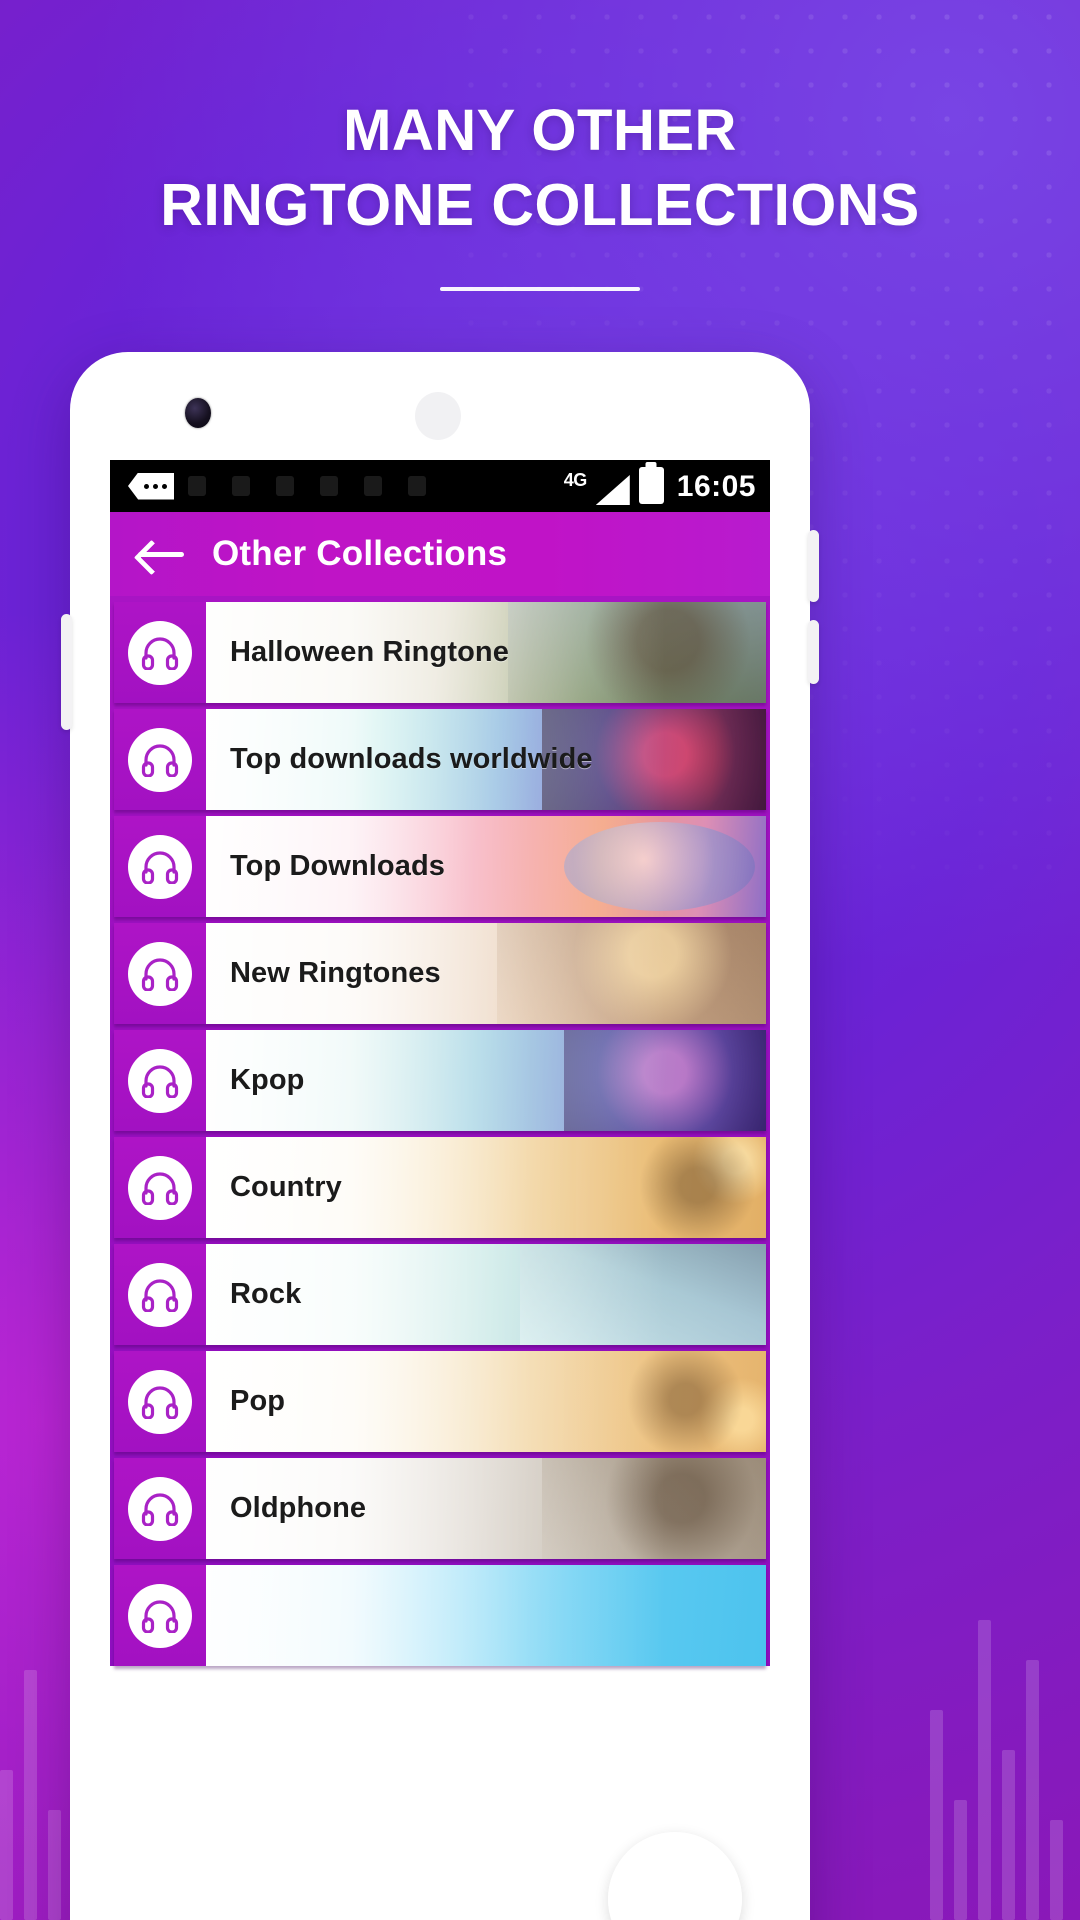  I want to click on signal-bars-icon, so click(612, 490).